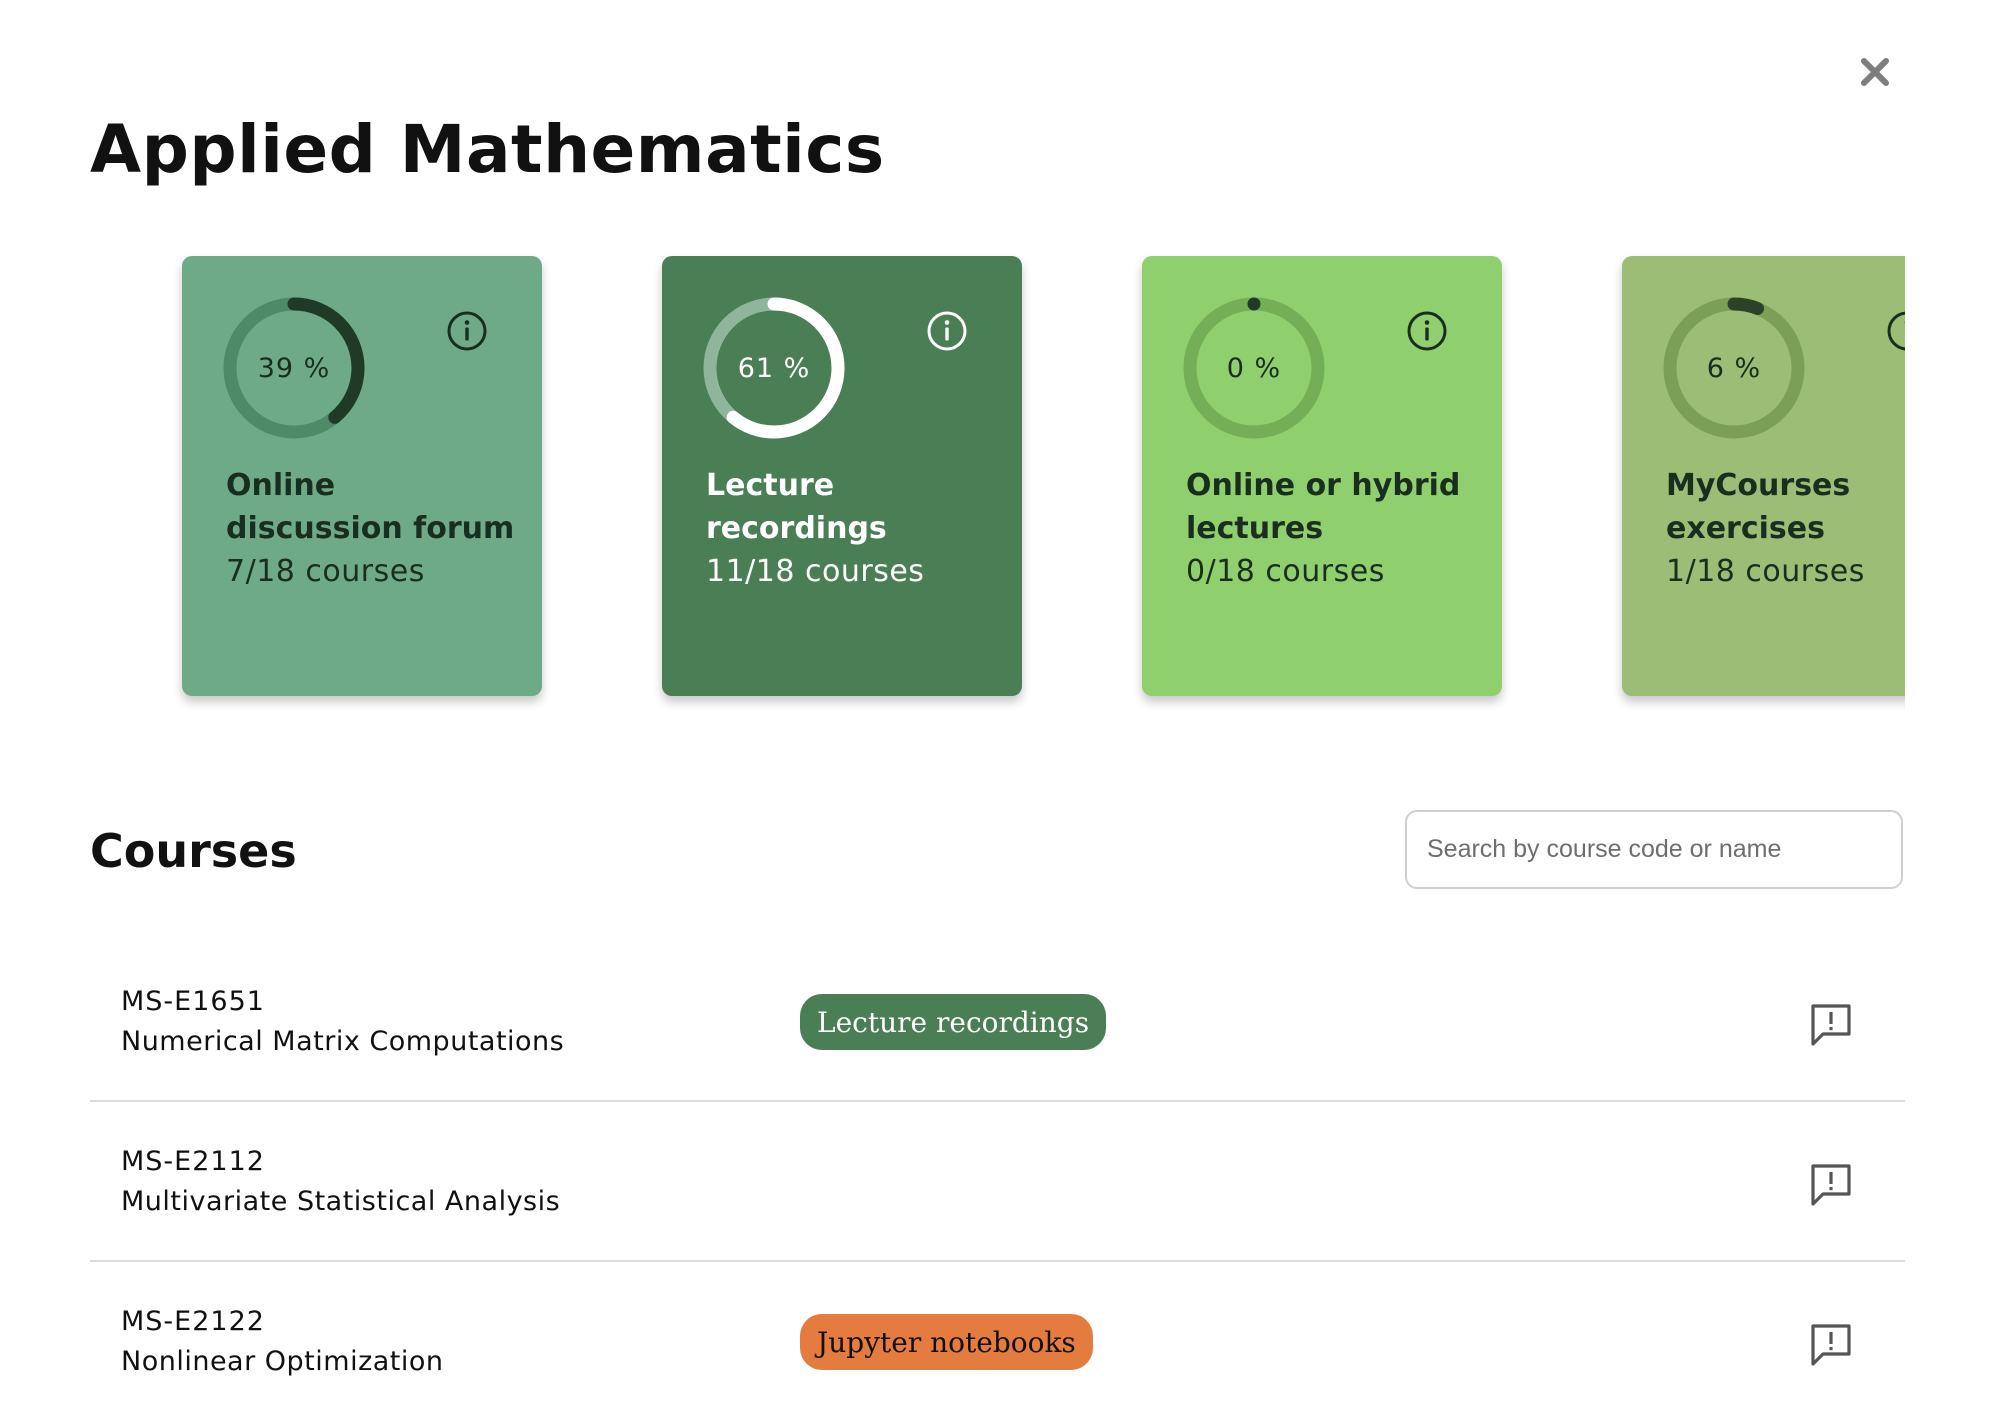 Image resolution: width=2002 pixels, height=1426 pixels. What do you see at coordinates (193, 1321) in the screenshot?
I see `course-code: MS-E2122` at bounding box center [193, 1321].